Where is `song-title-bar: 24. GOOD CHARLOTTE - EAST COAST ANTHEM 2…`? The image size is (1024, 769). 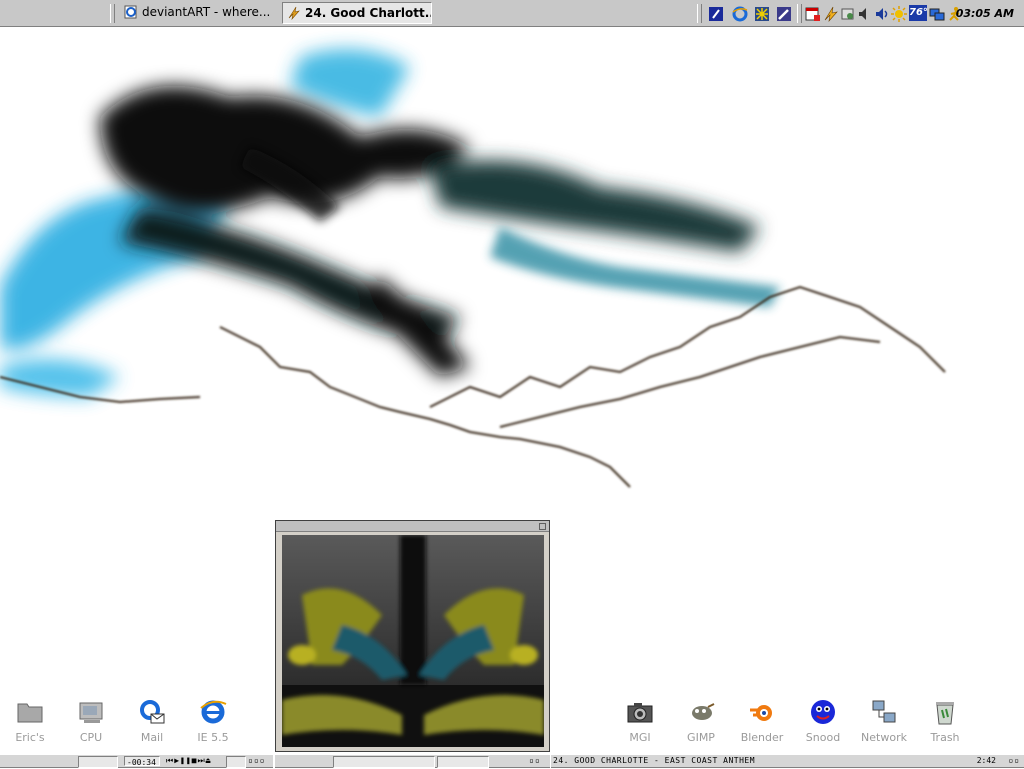
song-title-bar: 24. GOOD CHARLOTTE - EAST COAST ANTHEM 2… is located at coordinates (787, 761).